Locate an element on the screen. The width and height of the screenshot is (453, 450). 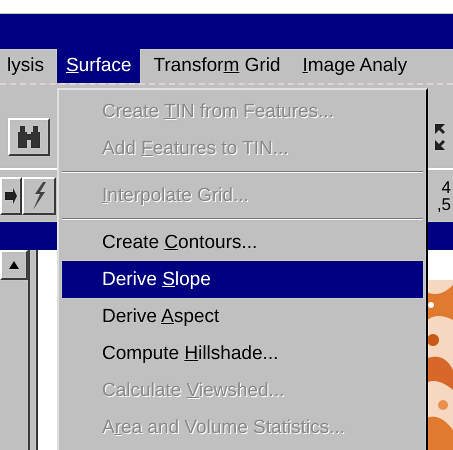
toolbar-readout: 4 is located at coordinates (446, 187).